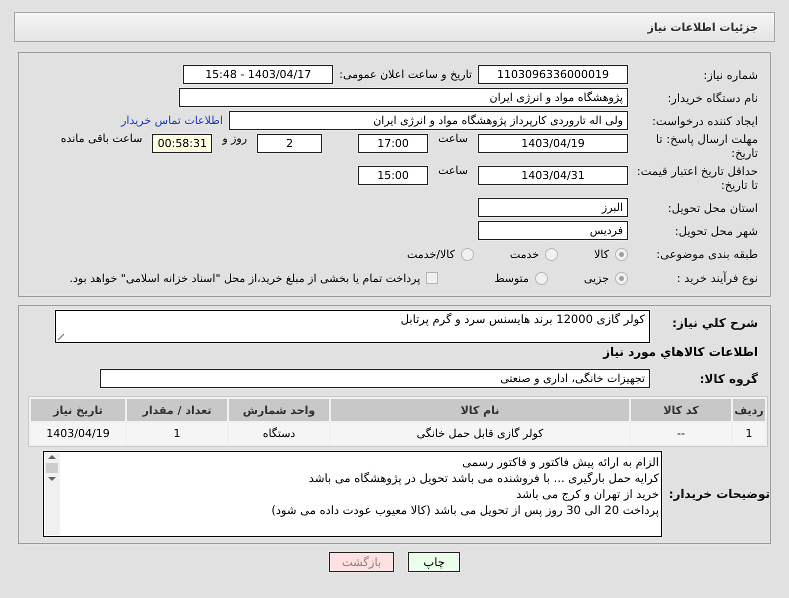  What do you see at coordinates (681, 410) in the screenshot?
I see `column-header: کد کالا` at bounding box center [681, 410].